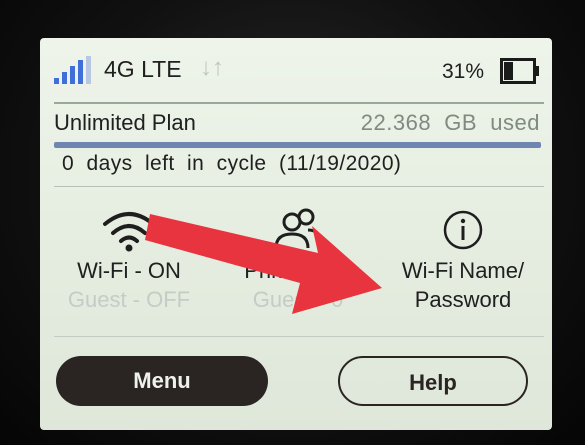 This screenshot has height=445, width=585. Describe the element at coordinates (298, 270) in the screenshot. I see `primary-users-count: Primary - 2` at that location.